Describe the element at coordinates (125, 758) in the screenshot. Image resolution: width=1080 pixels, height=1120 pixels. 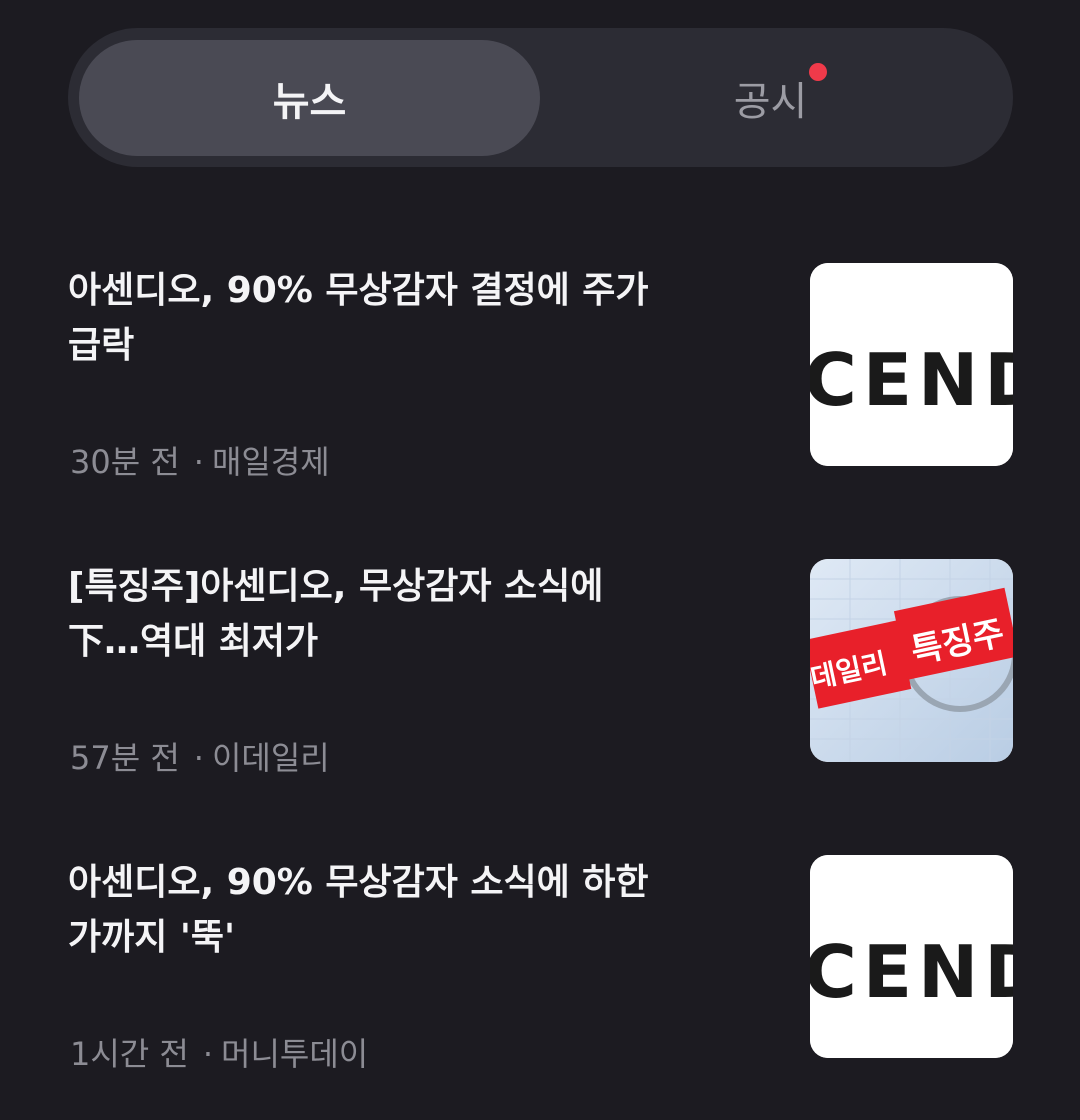
I see `news-time: 57분 전` at that location.